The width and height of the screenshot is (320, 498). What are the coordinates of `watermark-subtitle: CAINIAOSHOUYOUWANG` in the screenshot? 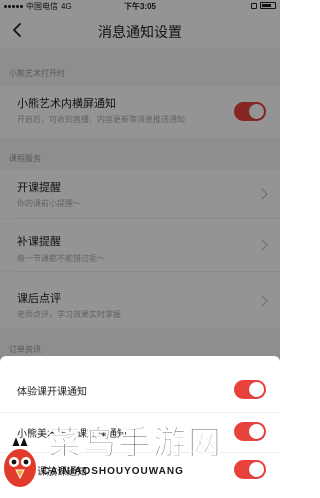 It's located at (113, 471).